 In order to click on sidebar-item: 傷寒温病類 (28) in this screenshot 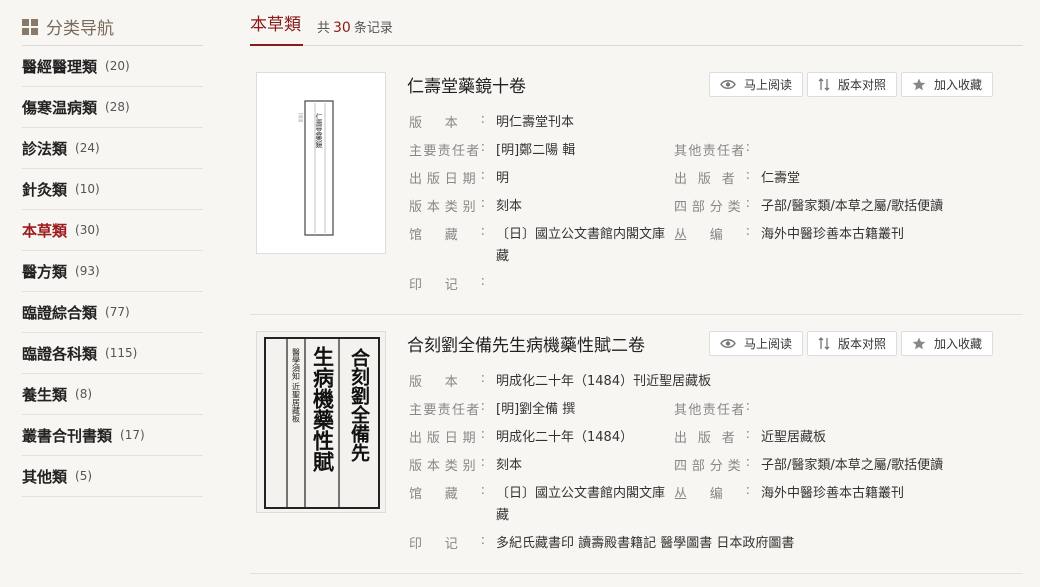, I will do `click(112, 107)`.